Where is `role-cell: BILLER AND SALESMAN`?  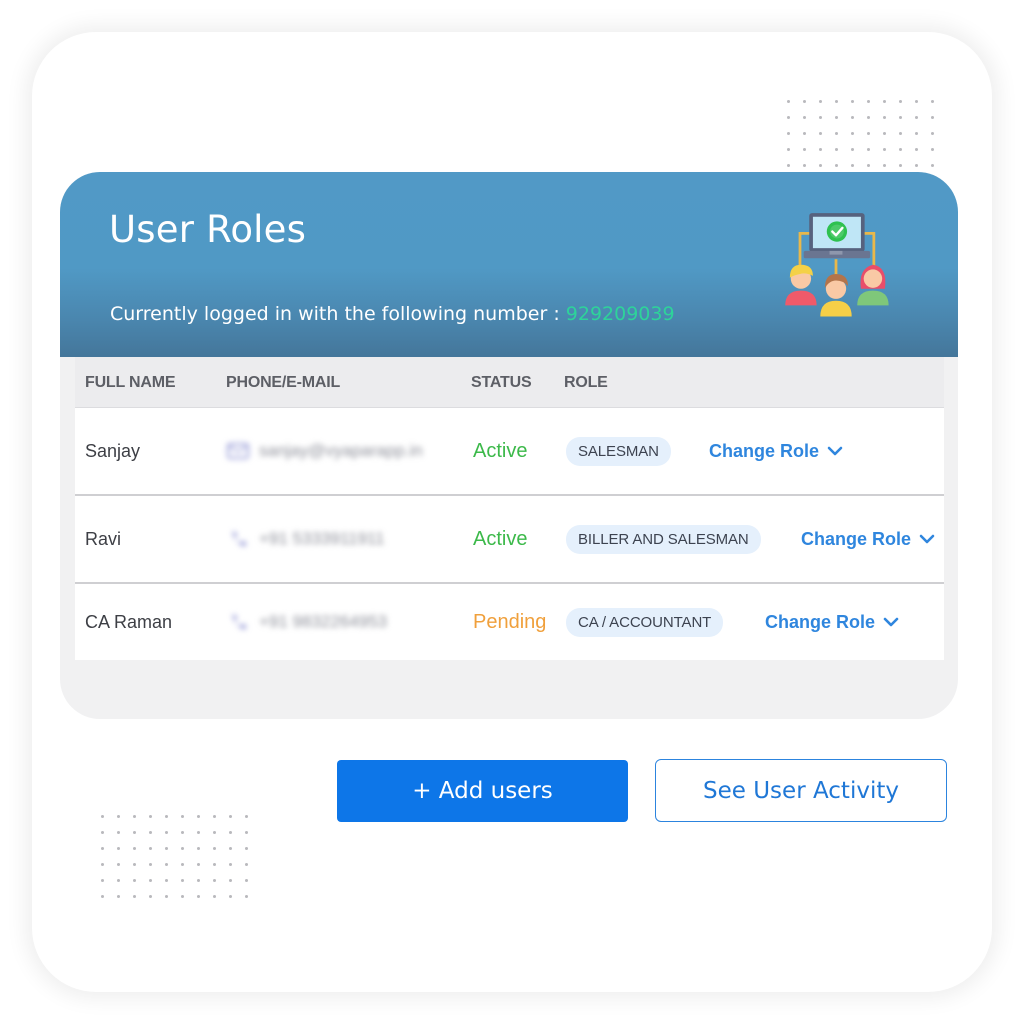 role-cell: BILLER AND SALESMAN is located at coordinates (663, 539).